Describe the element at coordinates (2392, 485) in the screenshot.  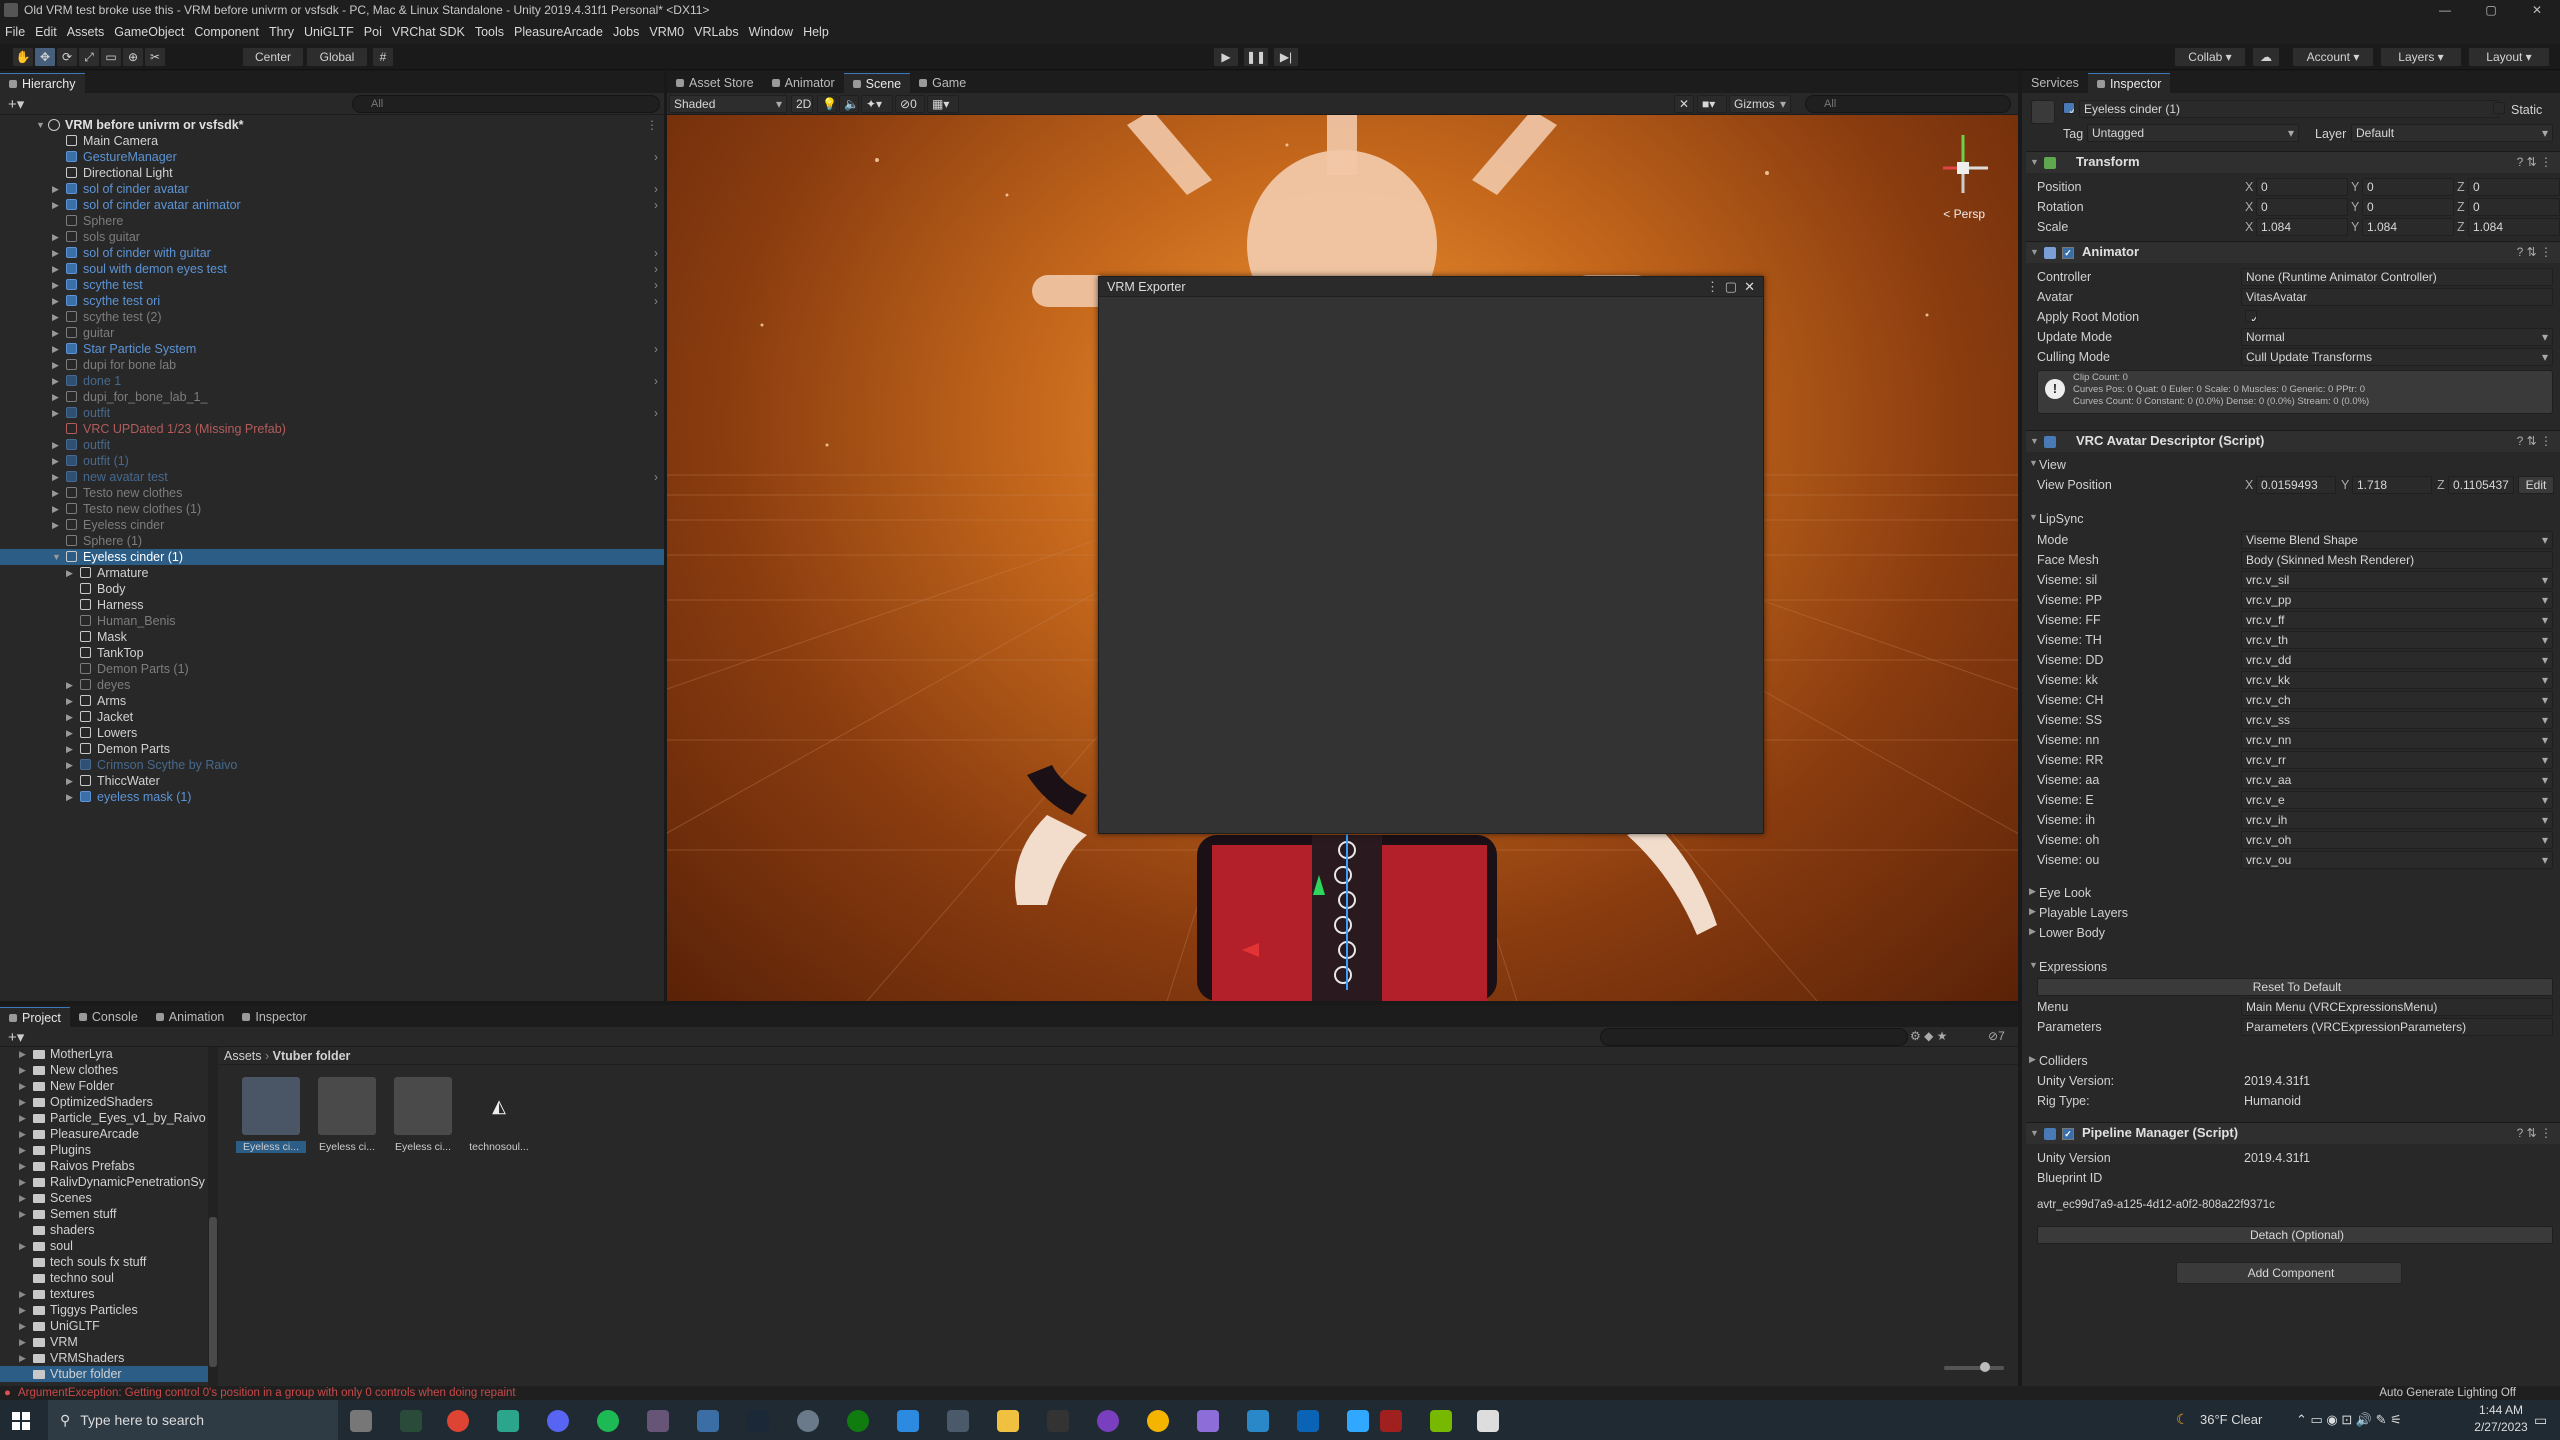
I see `view-y-field: 1.718` at that location.